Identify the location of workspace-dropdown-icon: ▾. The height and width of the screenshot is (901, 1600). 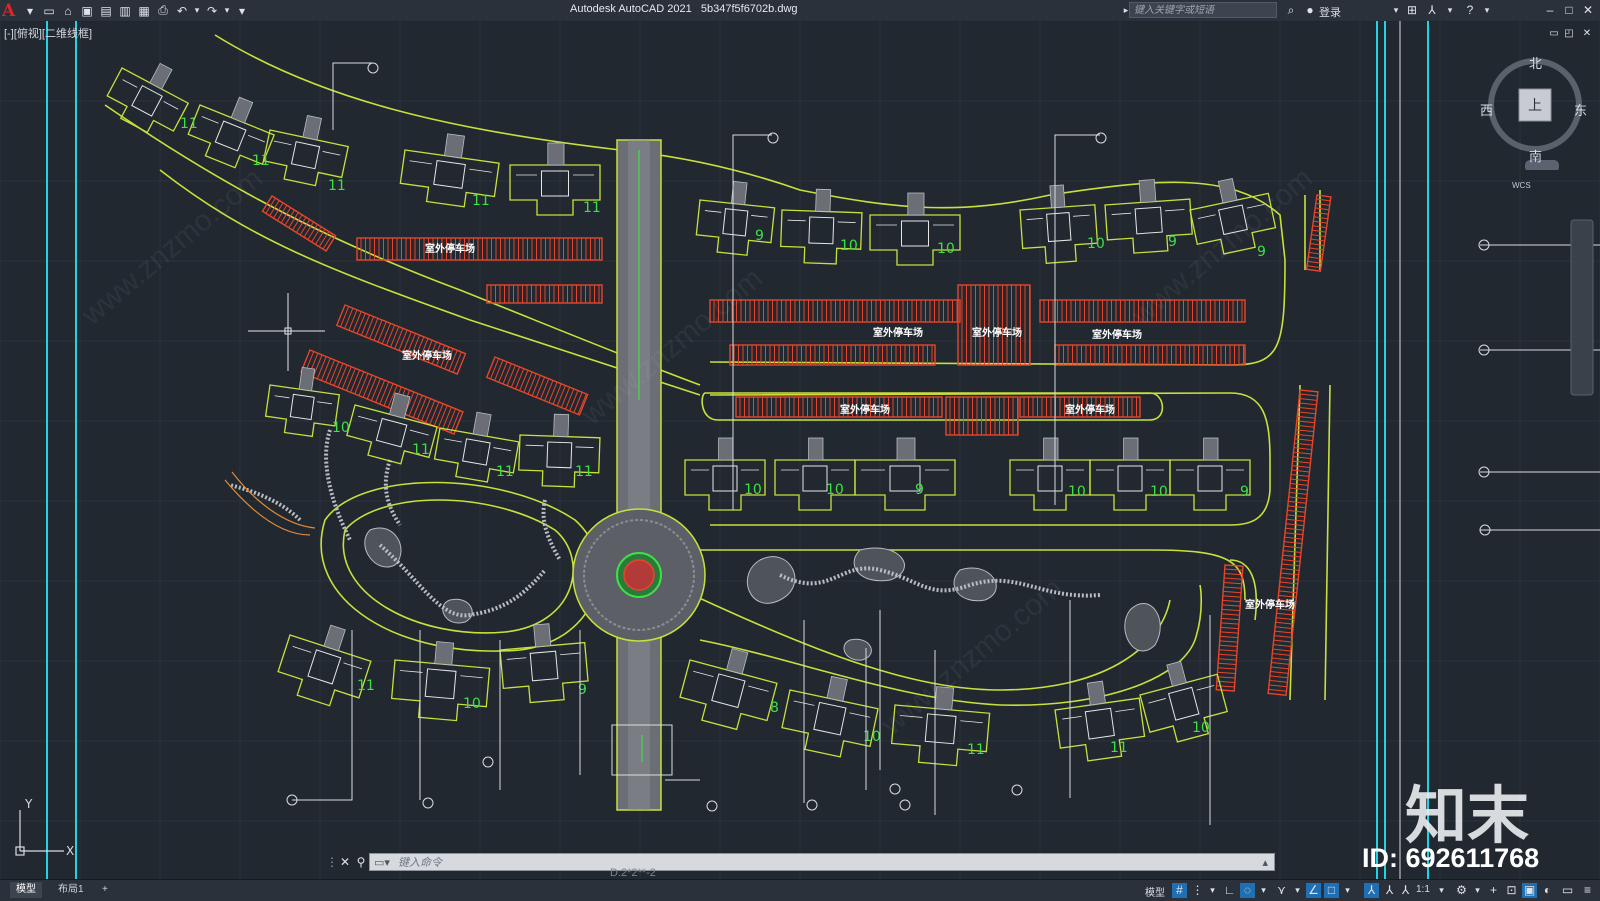
(1477, 890).